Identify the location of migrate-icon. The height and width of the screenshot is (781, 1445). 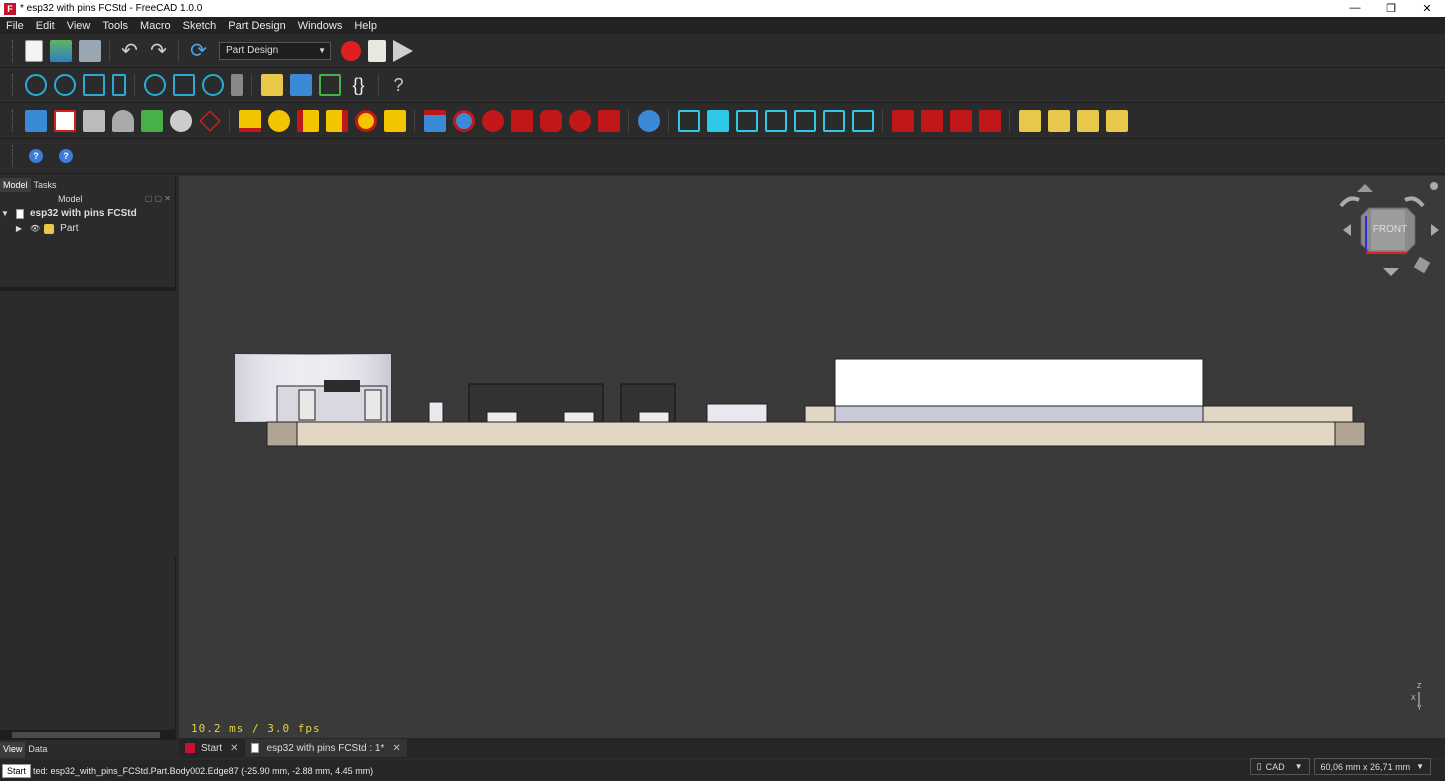
(1029, 120).